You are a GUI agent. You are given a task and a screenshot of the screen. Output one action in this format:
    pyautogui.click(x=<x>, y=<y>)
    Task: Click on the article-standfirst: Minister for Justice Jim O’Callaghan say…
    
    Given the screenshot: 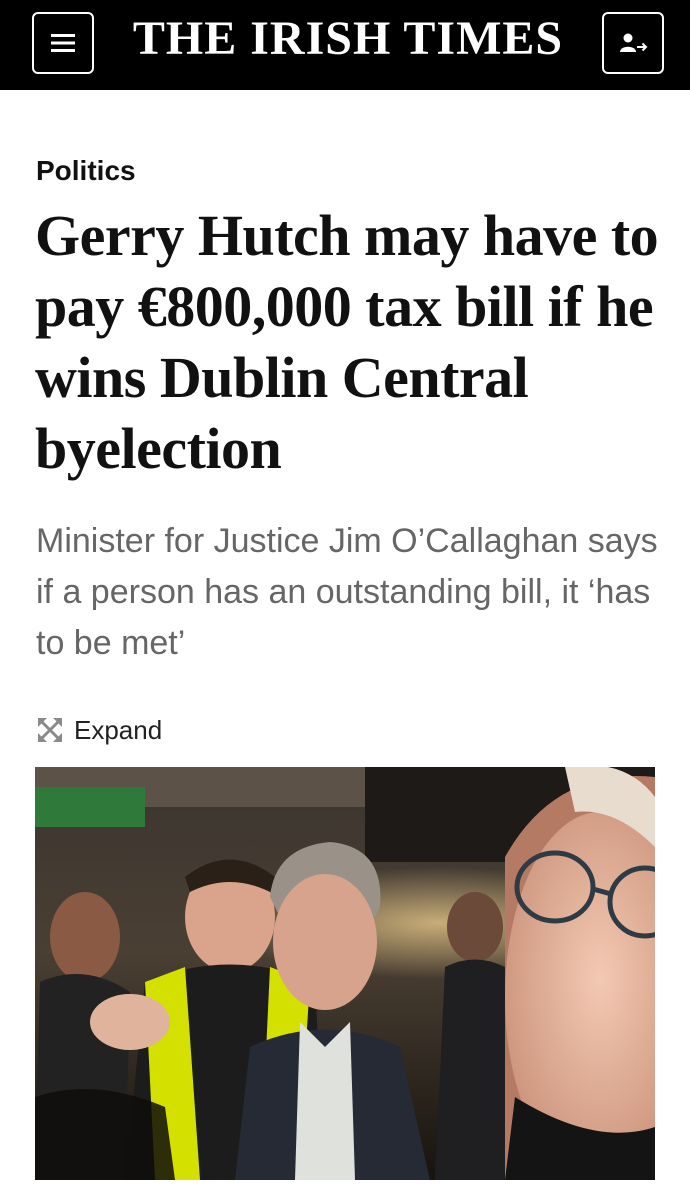 What is the action you would take?
    pyautogui.click(x=347, y=592)
    